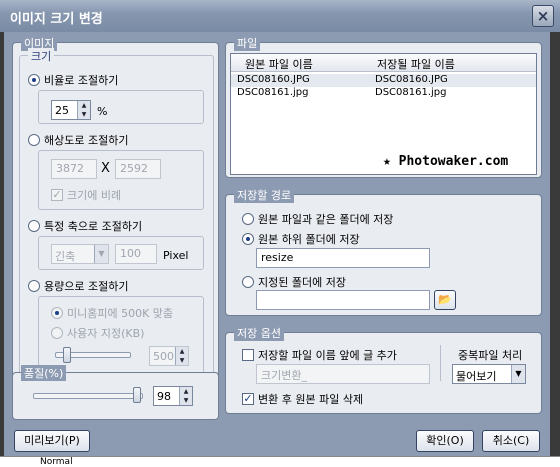 The height and width of the screenshot is (467, 560). I want to click on minihome-radio: 미니홈피에 500K 맞춤, so click(112, 313).